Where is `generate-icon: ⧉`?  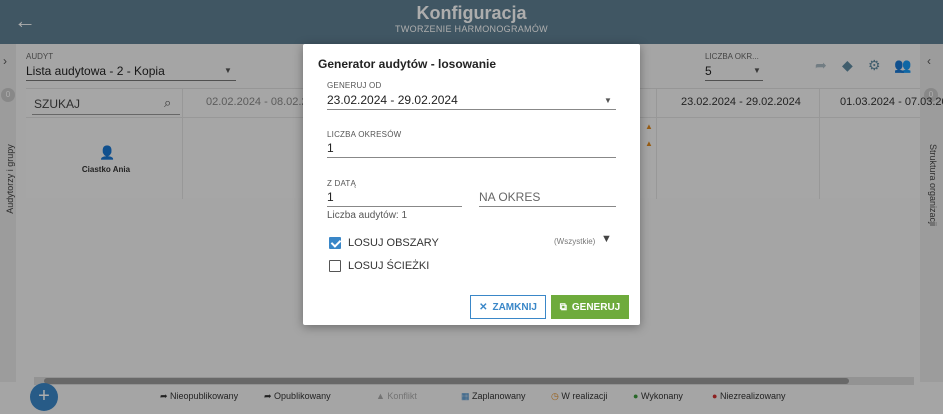 generate-icon: ⧉ is located at coordinates (563, 307).